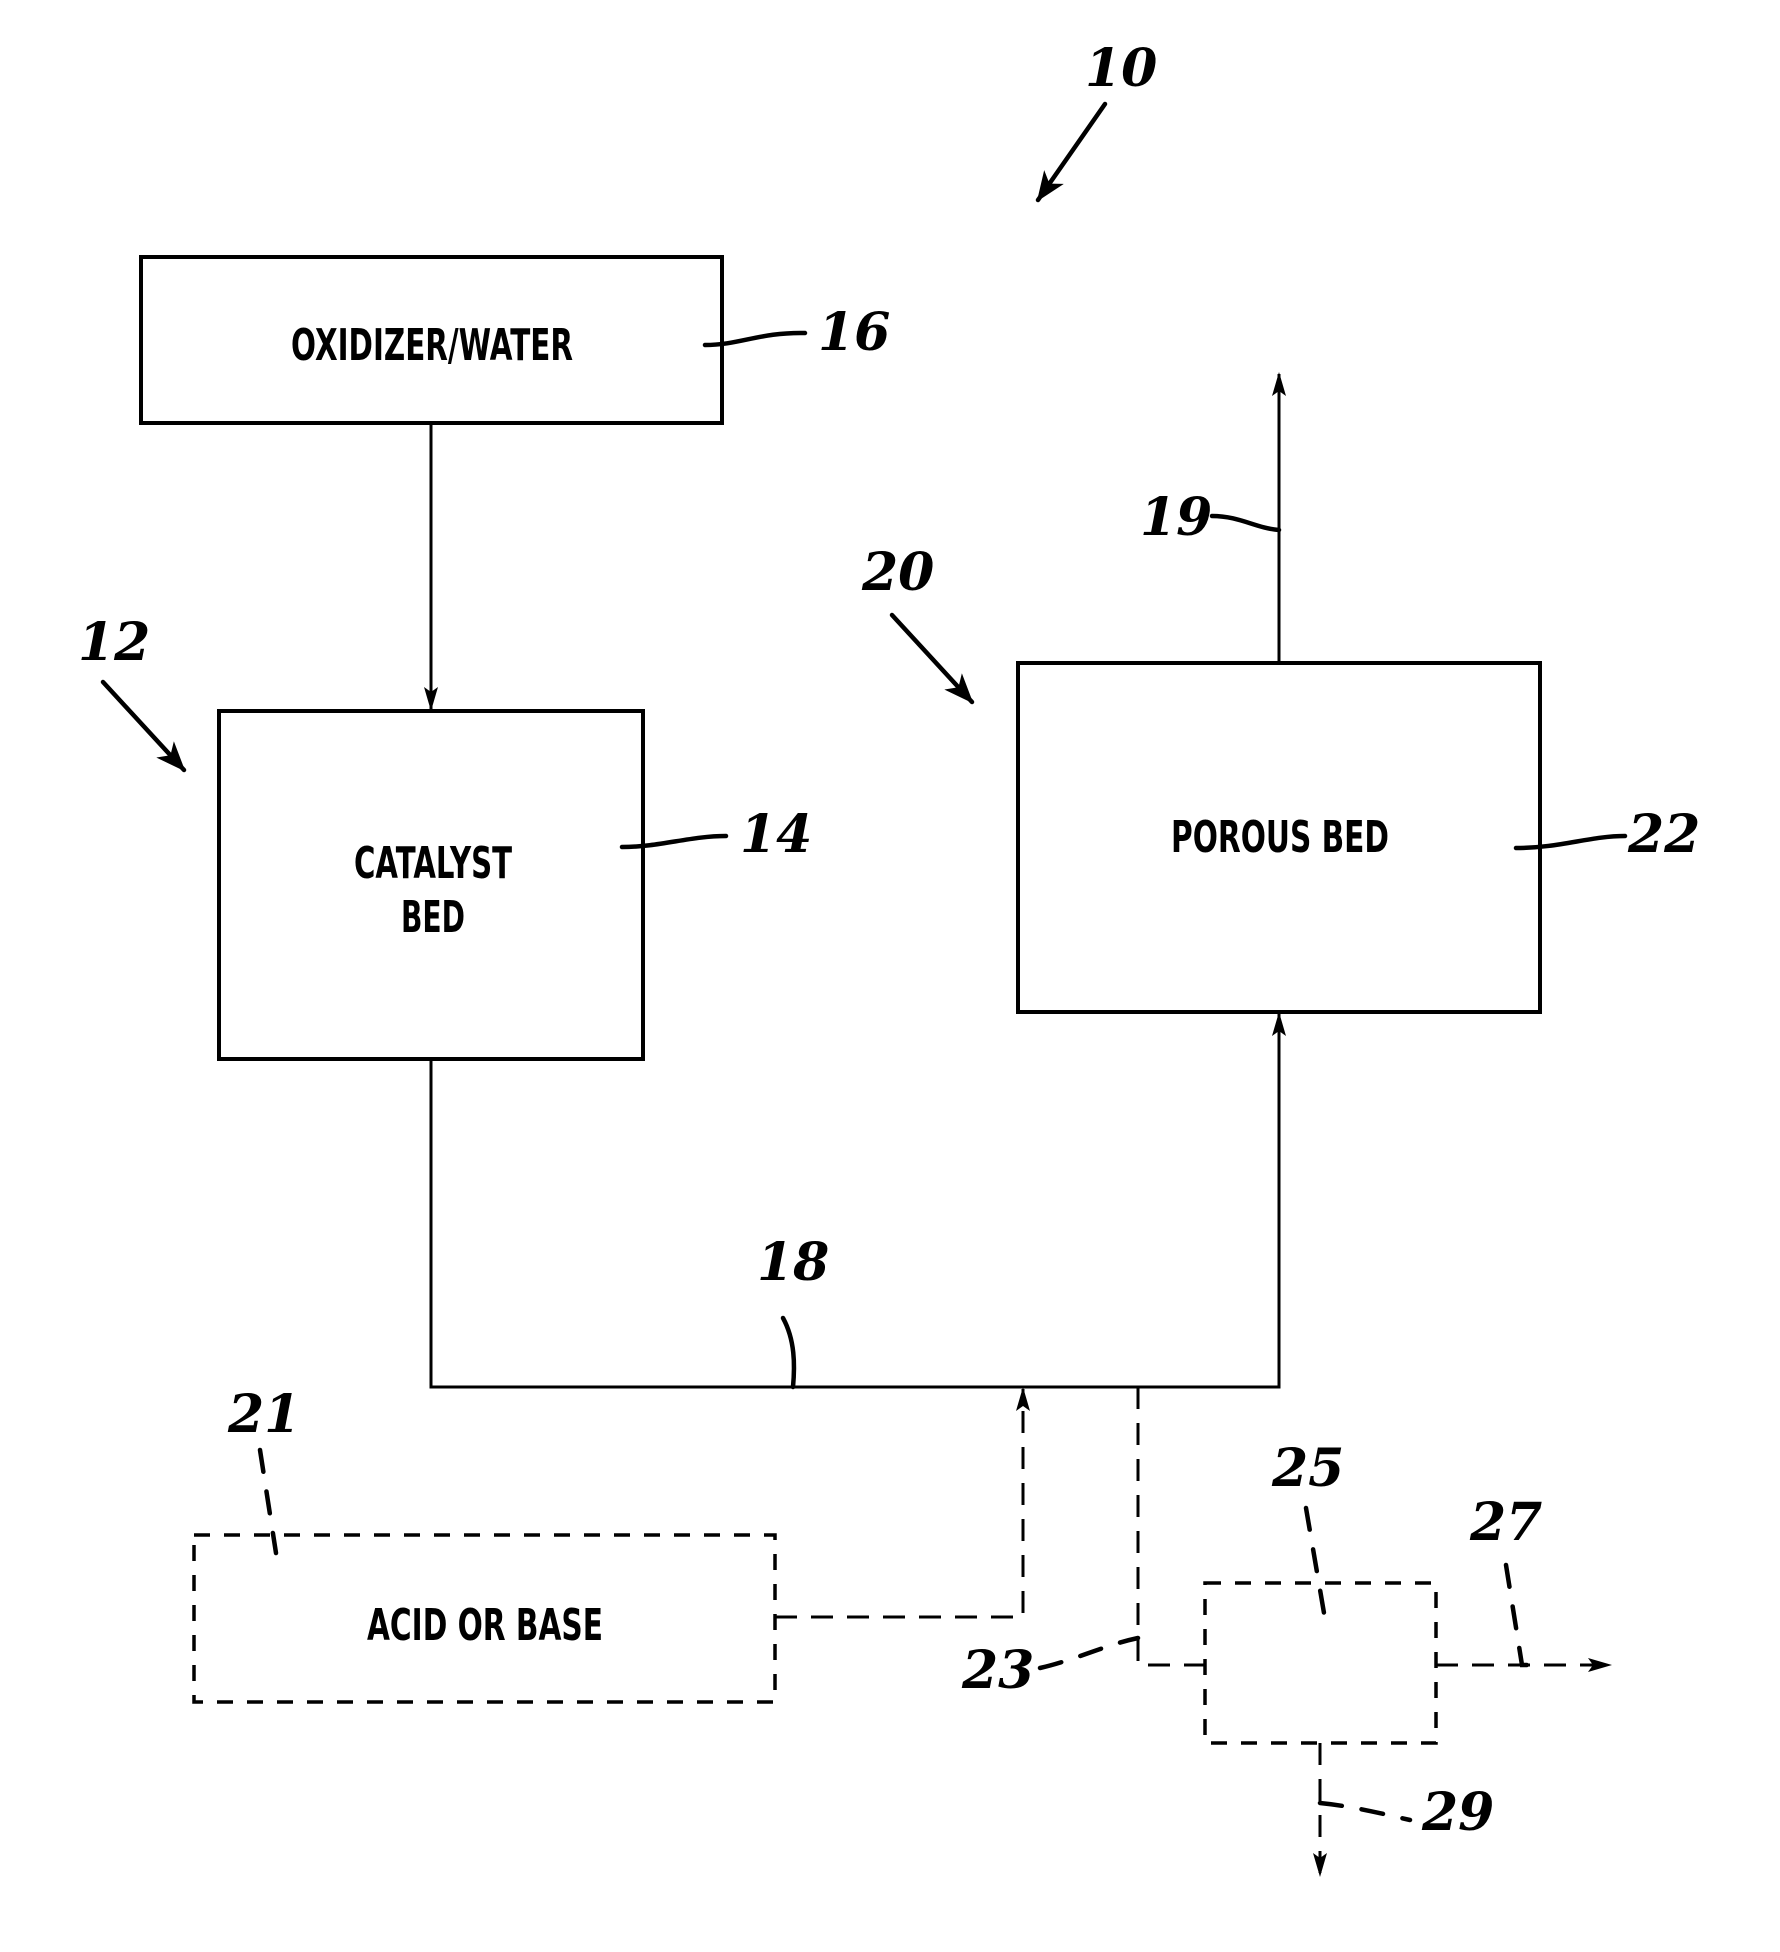 The image size is (1780, 1952). What do you see at coordinates (1176, 517) in the screenshot?
I see `ref-19: 19` at bounding box center [1176, 517].